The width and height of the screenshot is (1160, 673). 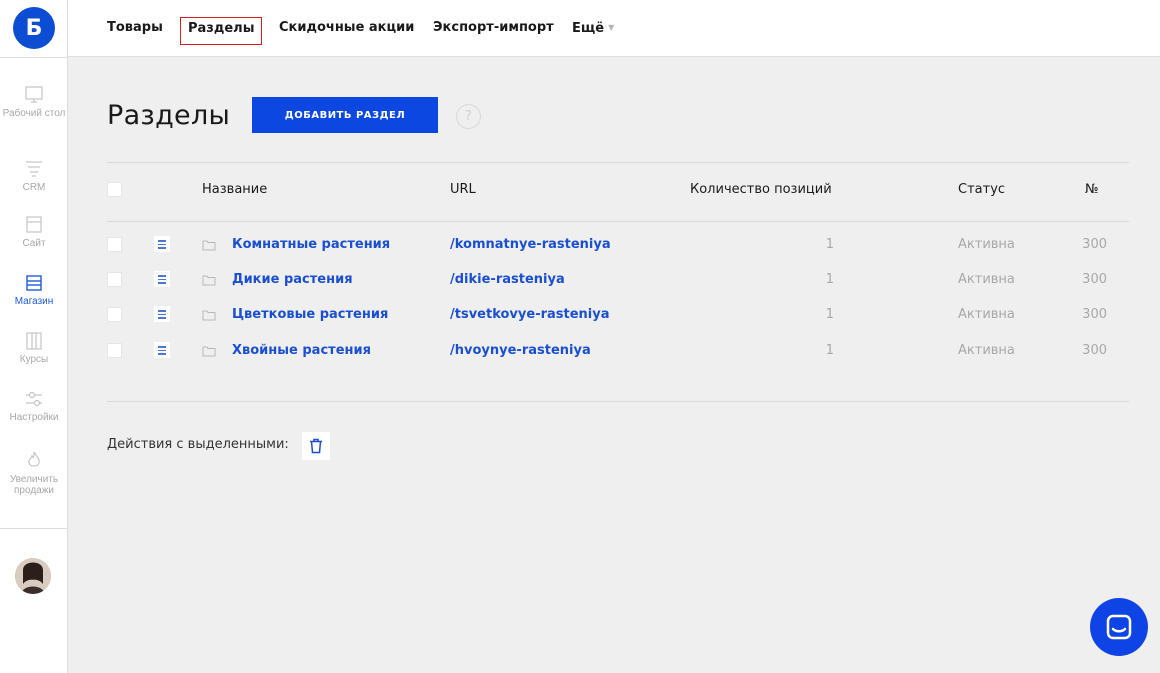 I want to click on delete-selected-button, so click(x=316, y=446).